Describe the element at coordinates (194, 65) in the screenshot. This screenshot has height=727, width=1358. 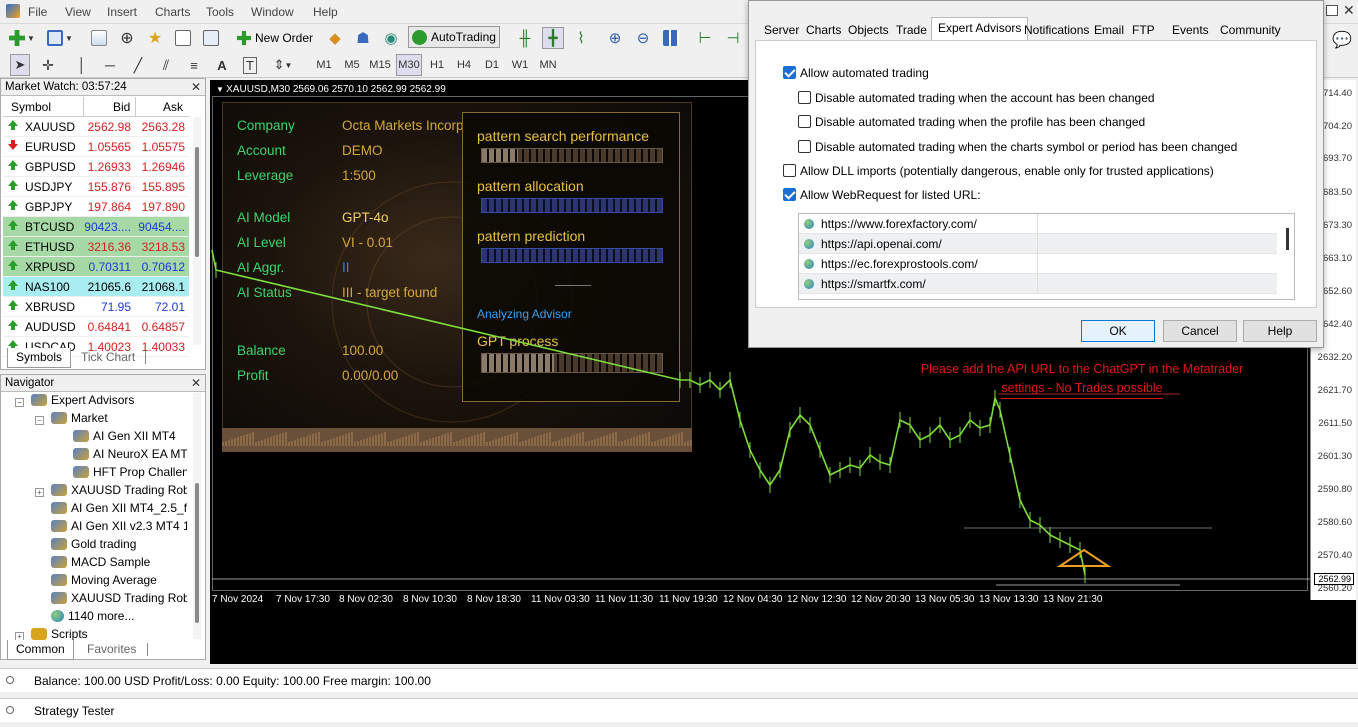
I see `fibonacci-button: ≡` at that location.